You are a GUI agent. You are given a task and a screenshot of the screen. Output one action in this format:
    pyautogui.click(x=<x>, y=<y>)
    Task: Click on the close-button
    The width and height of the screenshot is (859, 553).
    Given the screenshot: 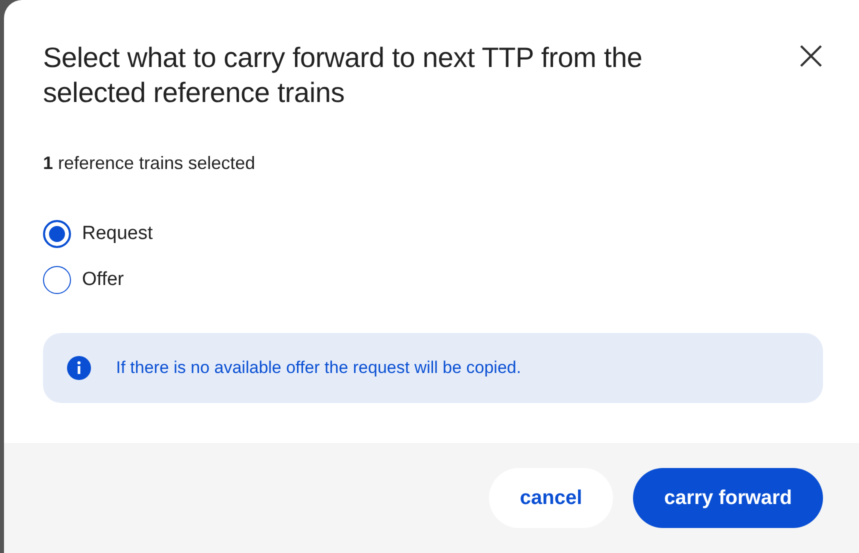 What is the action you would take?
    pyautogui.click(x=811, y=56)
    